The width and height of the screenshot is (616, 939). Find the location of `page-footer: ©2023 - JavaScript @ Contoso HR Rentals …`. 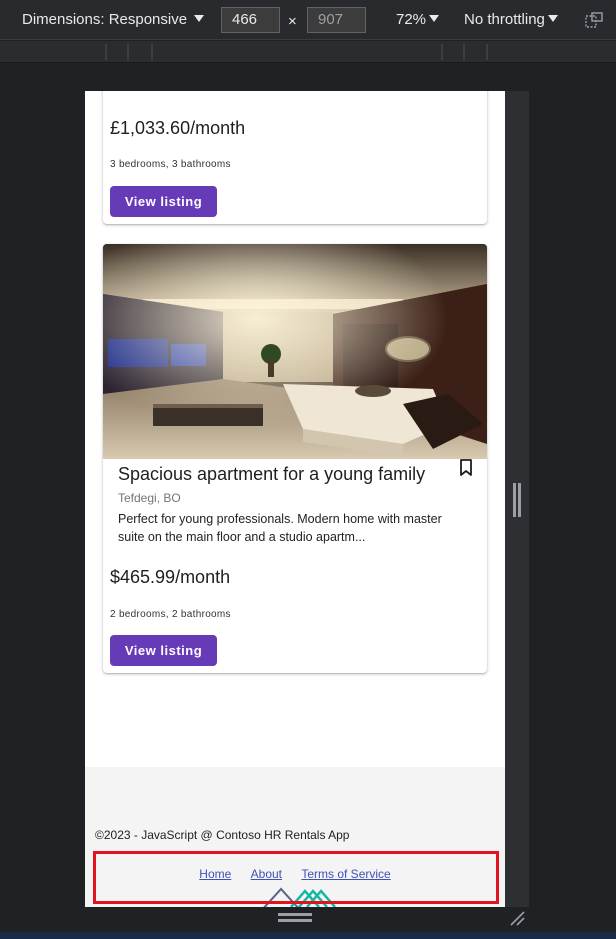

page-footer: ©2023 - JavaScript @ Contoso HR Rentals … is located at coordinates (295, 837).